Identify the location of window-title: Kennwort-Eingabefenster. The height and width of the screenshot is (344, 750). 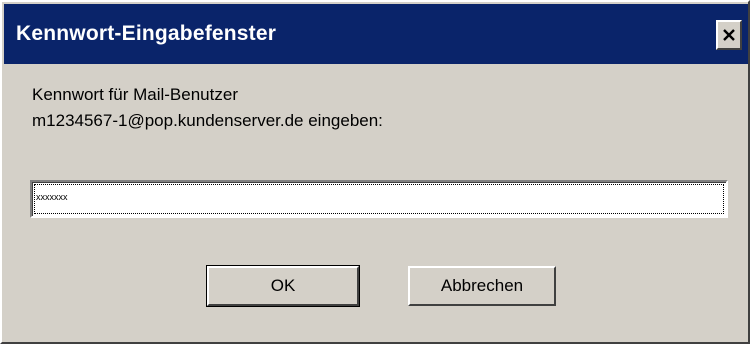
(146, 33).